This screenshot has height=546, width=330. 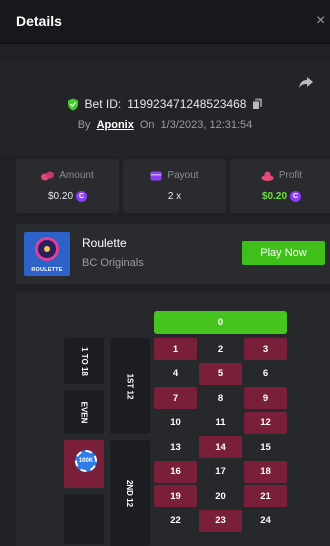 I want to click on bet-stats: Amount $0.20 C Payout 2 x Profit $0.20 C, so click(x=173, y=186).